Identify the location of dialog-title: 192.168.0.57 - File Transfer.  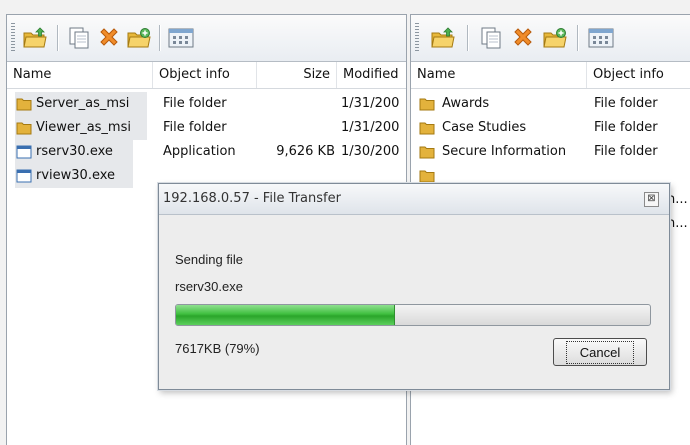
(252, 198).